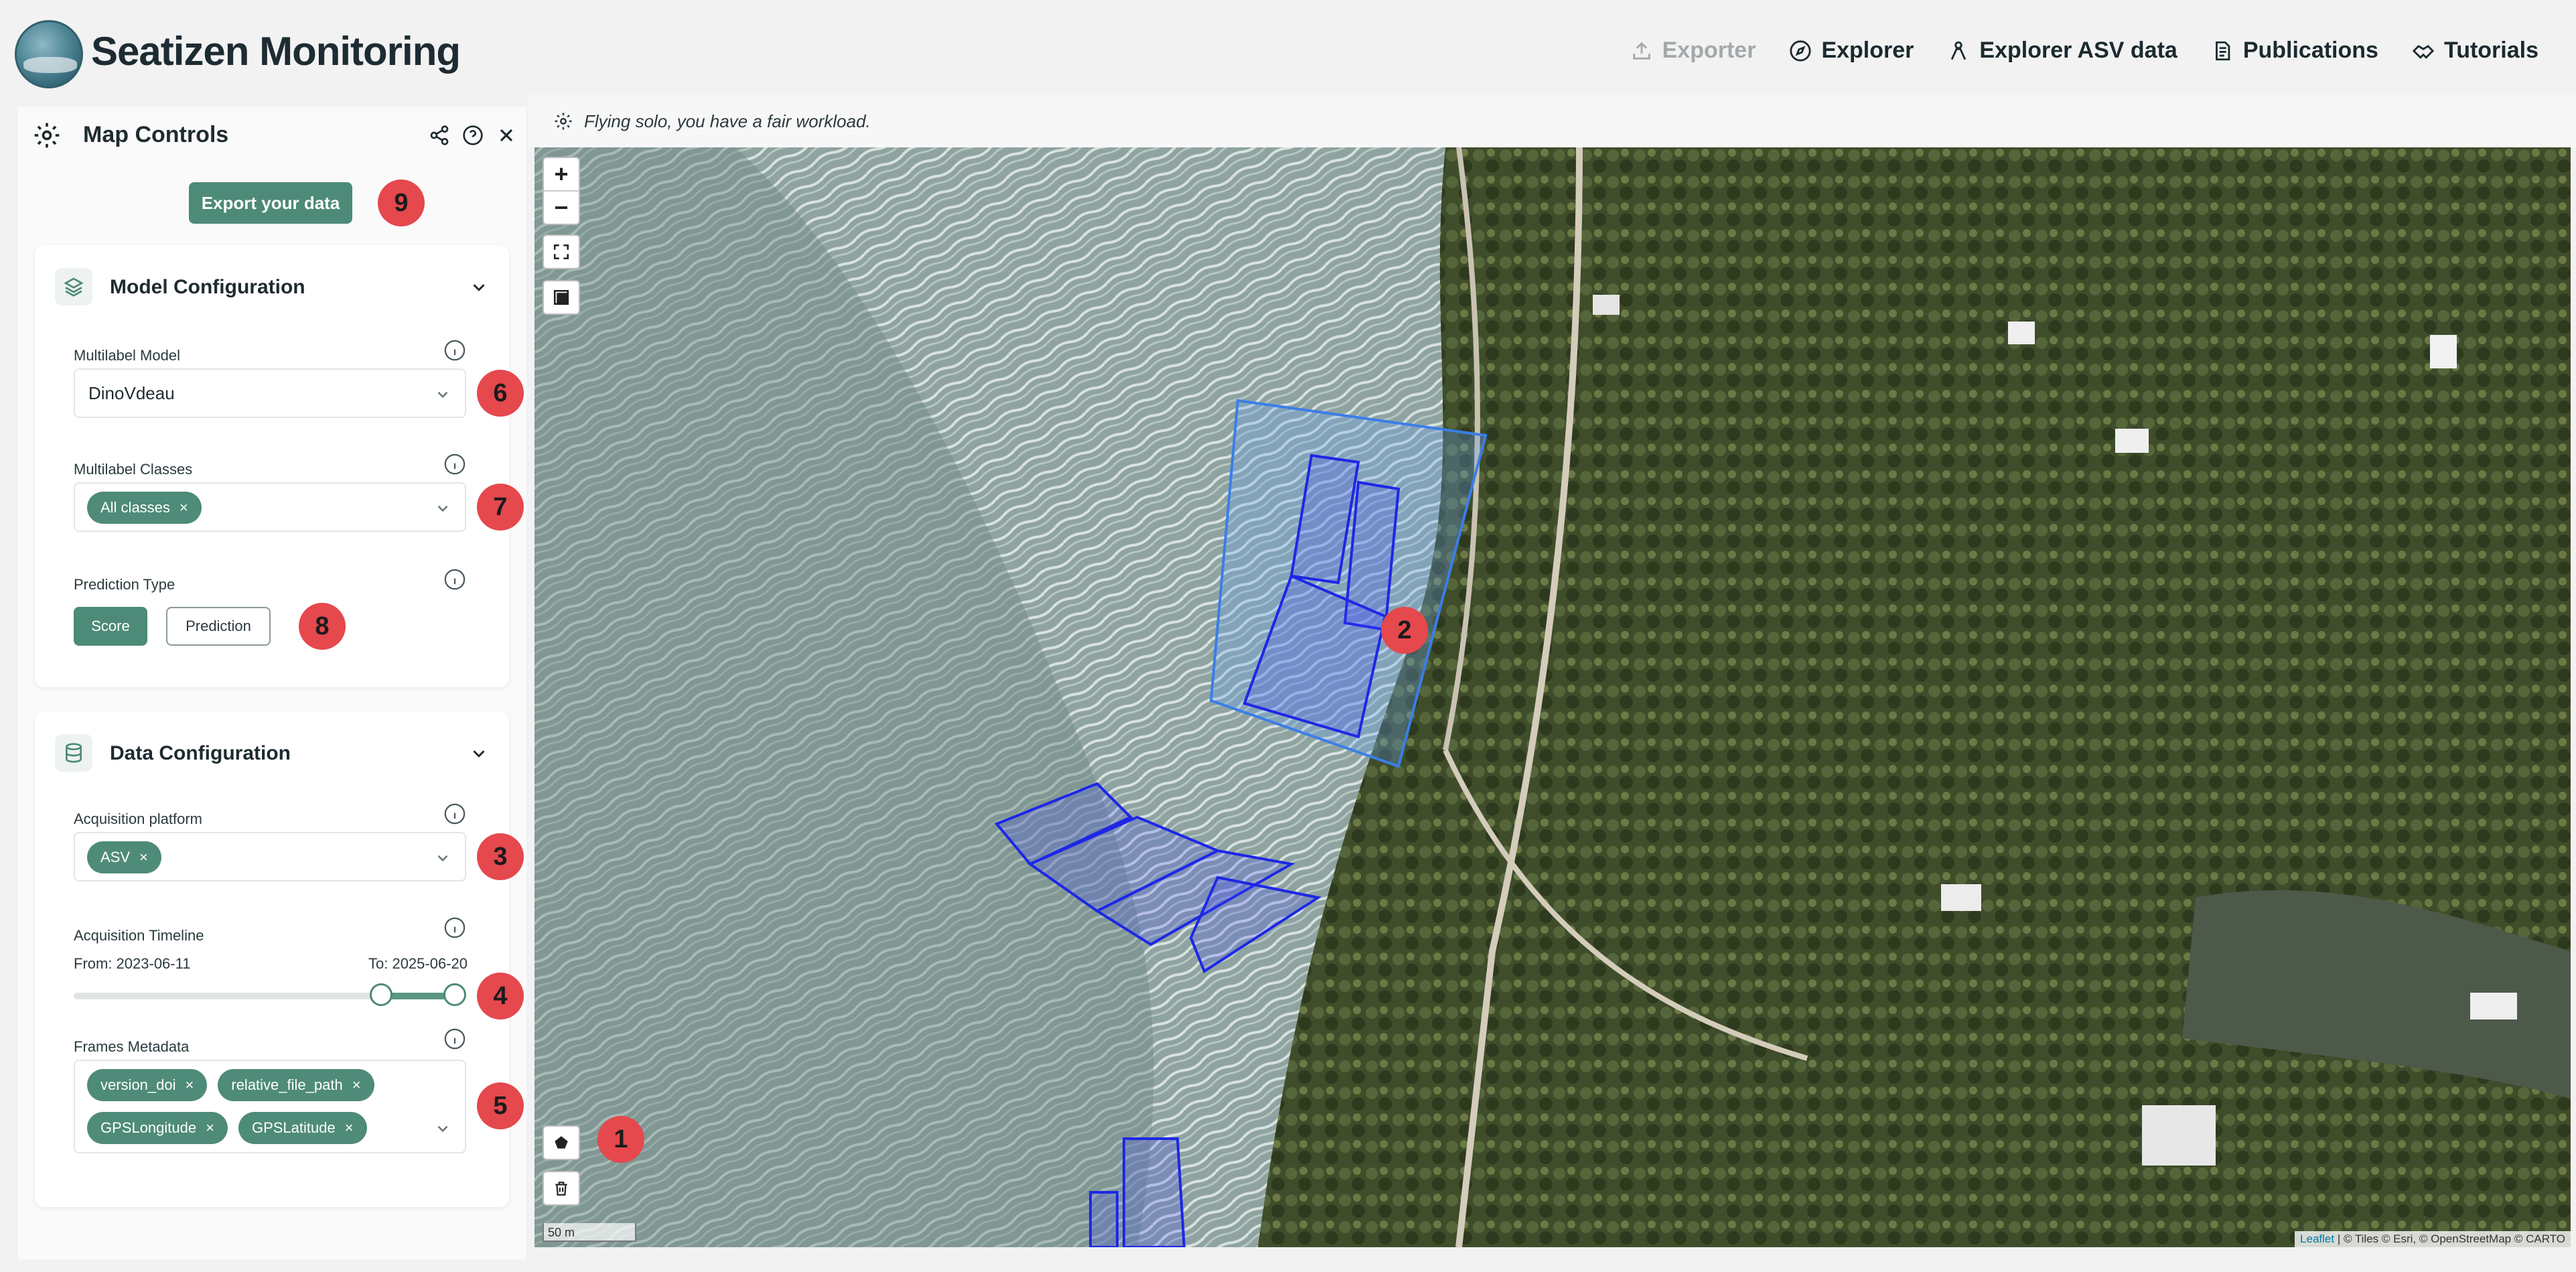 The height and width of the screenshot is (1272, 2576). I want to click on acquisition-platform-select: ASV ×, so click(270, 856).